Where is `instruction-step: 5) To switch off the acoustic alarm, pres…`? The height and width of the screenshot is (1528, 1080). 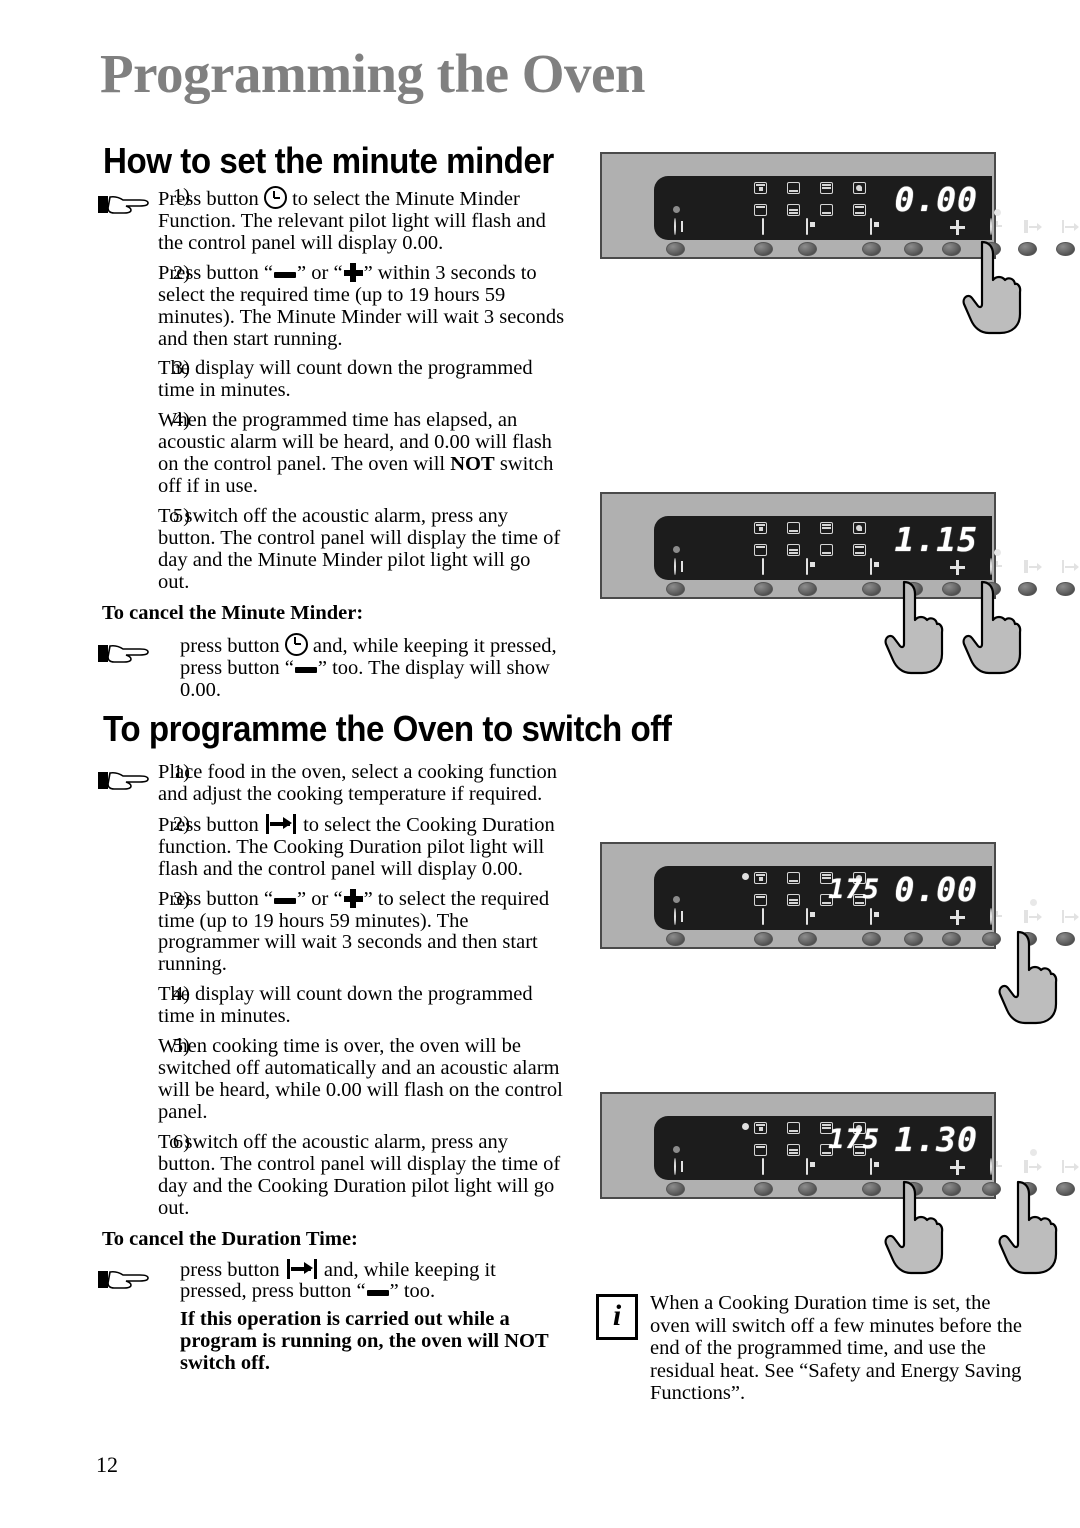 instruction-step: 5) To switch off the acoustic alarm, pres… is located at coordinates (331, 549).